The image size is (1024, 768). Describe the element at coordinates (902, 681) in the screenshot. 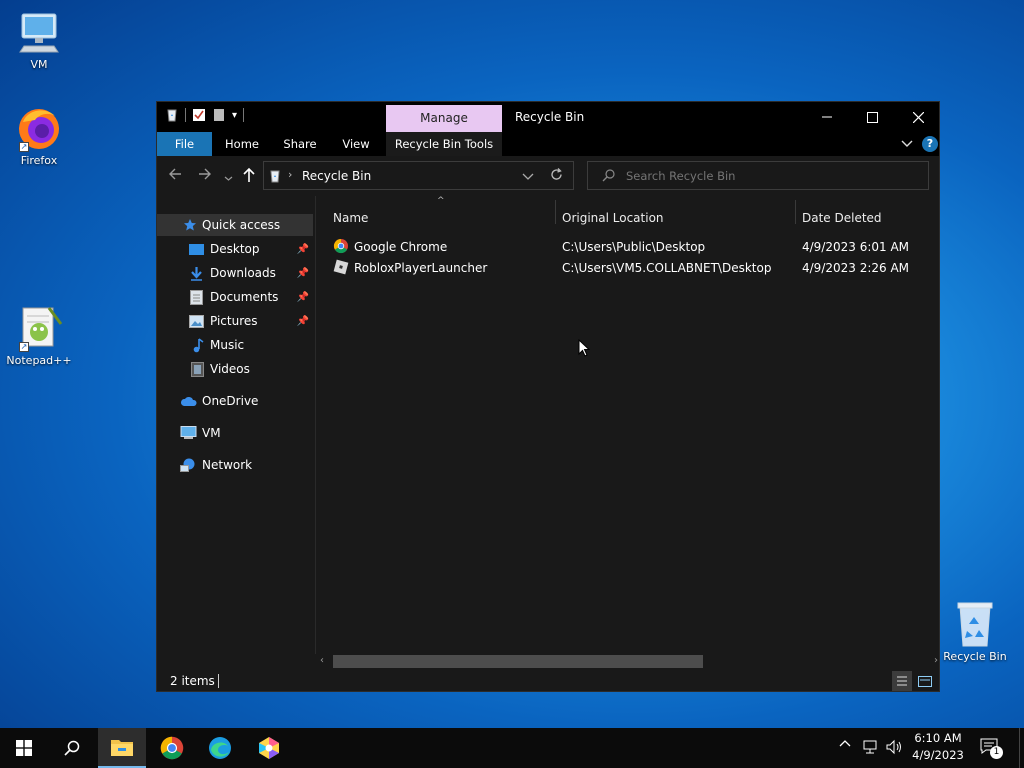

I see `details-view-button` at that location.